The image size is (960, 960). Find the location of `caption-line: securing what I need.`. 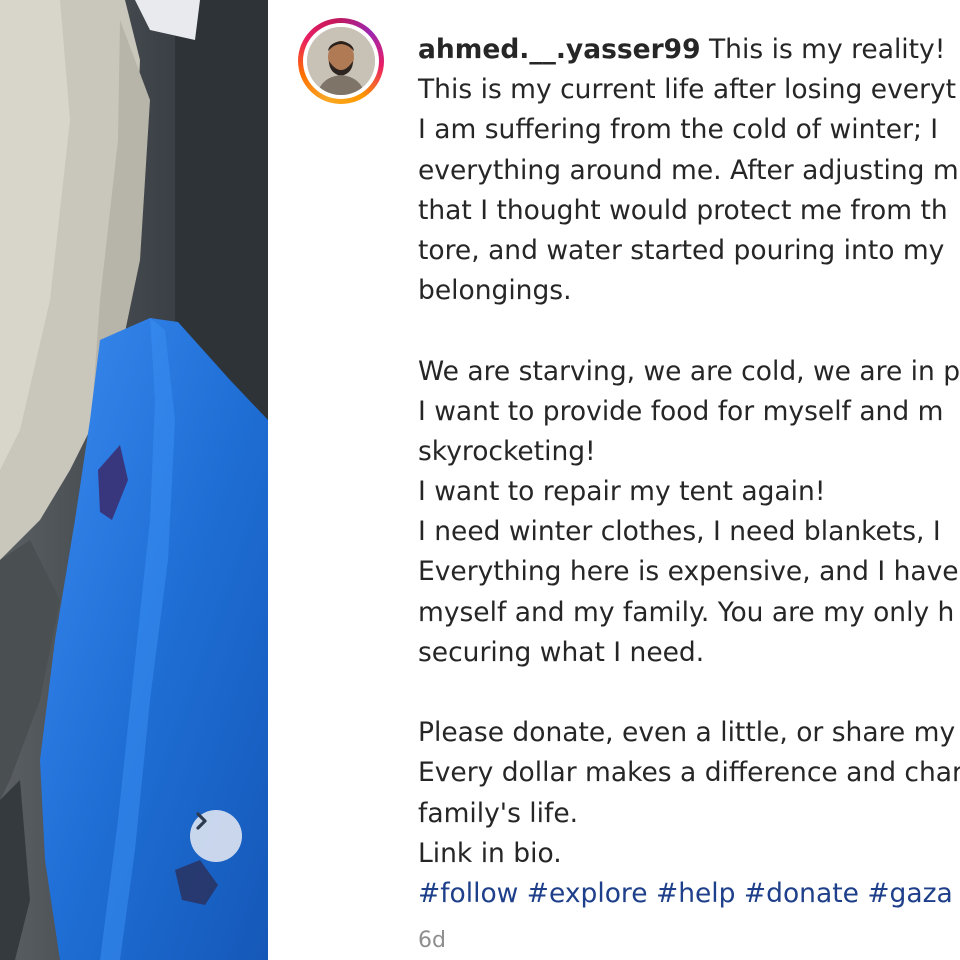

caption-line: securing what I need. is located at coordinates (561, 652).